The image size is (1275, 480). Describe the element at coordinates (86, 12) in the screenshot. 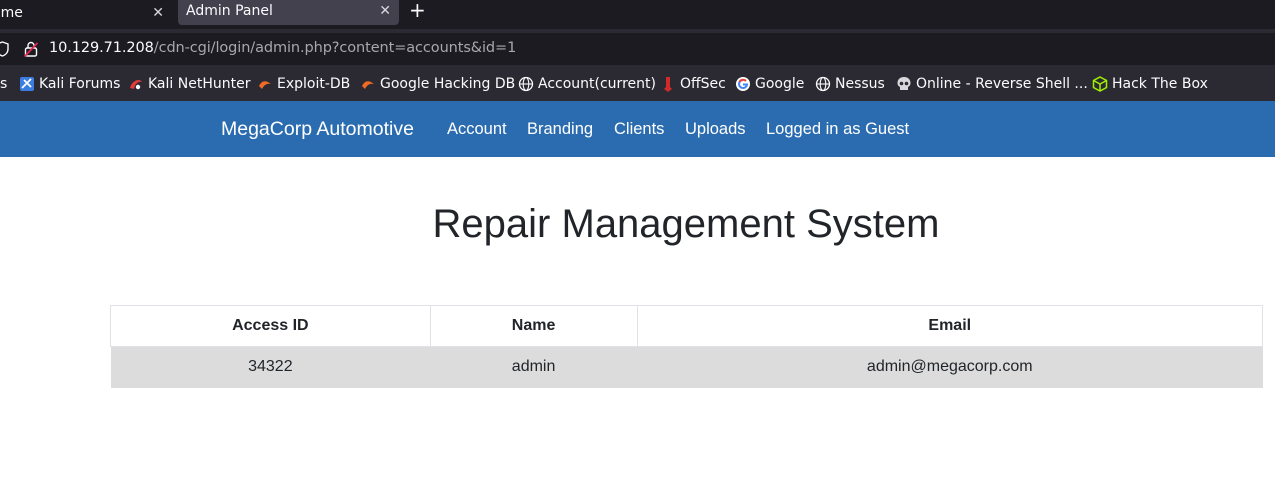

I see `tab-home: ome ✕` at that location.